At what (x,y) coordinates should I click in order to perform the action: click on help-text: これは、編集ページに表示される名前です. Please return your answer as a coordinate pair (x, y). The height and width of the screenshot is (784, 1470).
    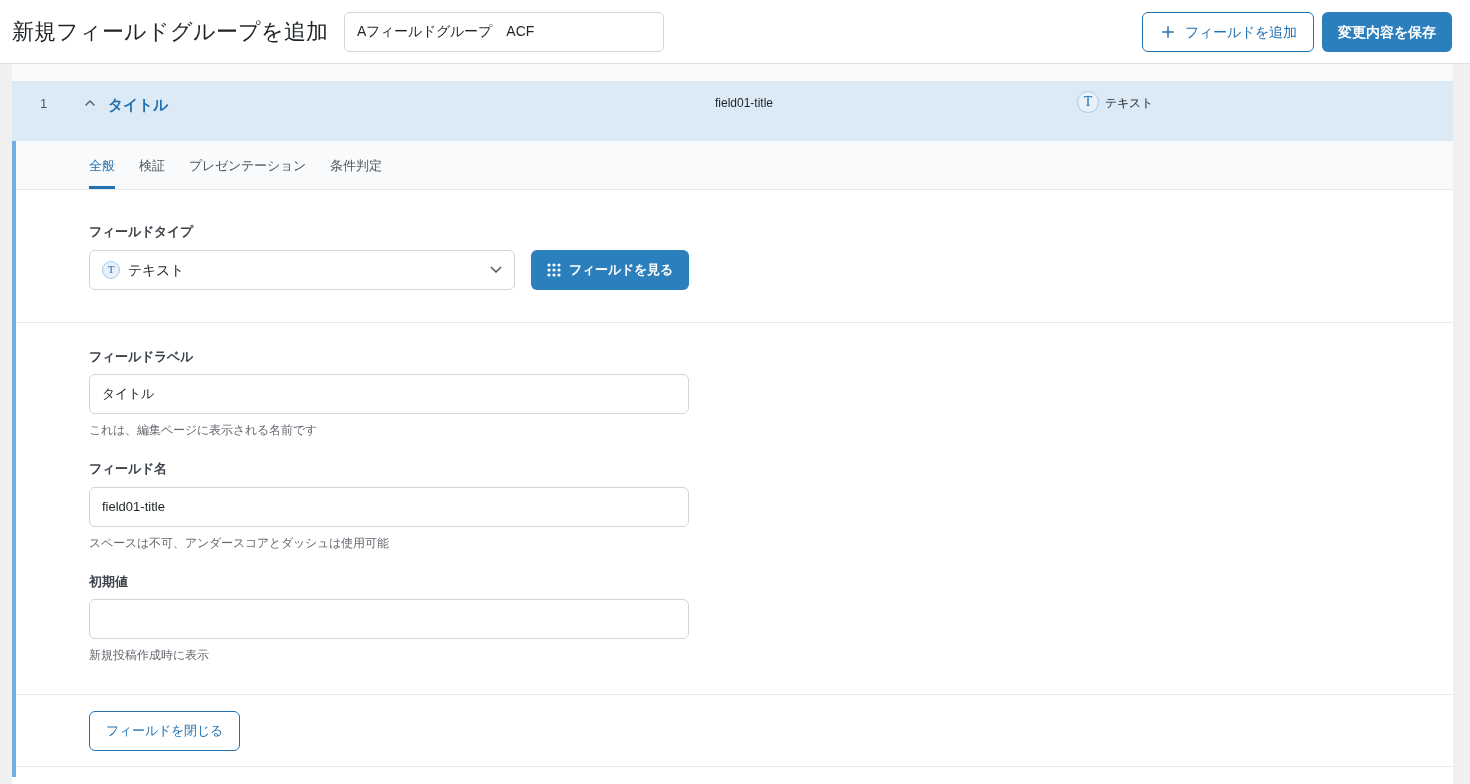
    Looking at the image, I should click on (203, 430).